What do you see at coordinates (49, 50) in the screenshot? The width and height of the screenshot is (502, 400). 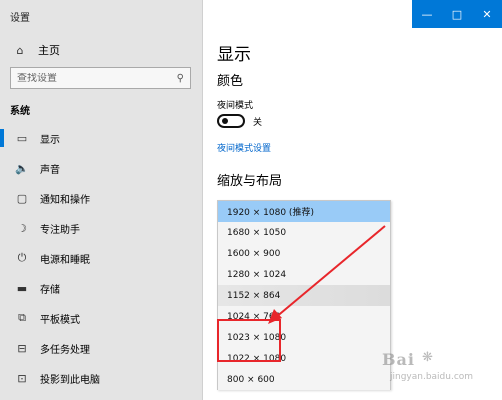 I see `home-label: 主页` at bounding box center [49, 50].